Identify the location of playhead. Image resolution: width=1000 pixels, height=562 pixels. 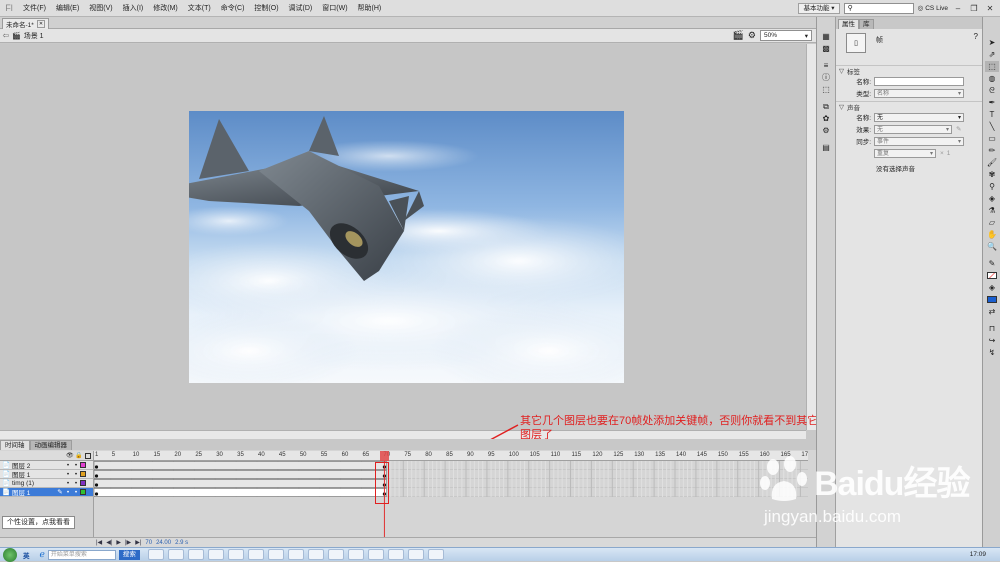
(385, 456).